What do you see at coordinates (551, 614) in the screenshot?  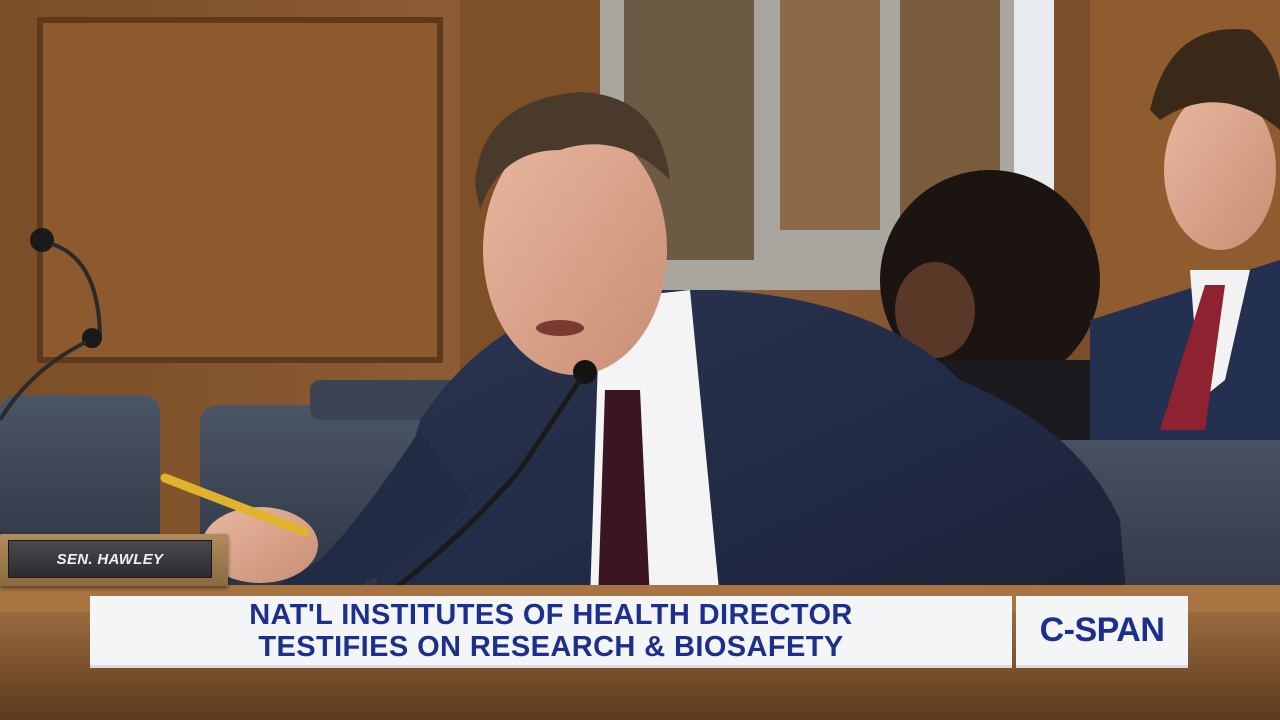 I see `chyron-line-1: NAT'L INSTITUTES OF HEALTH DIRECTOR` at bounding box center [551, 614].